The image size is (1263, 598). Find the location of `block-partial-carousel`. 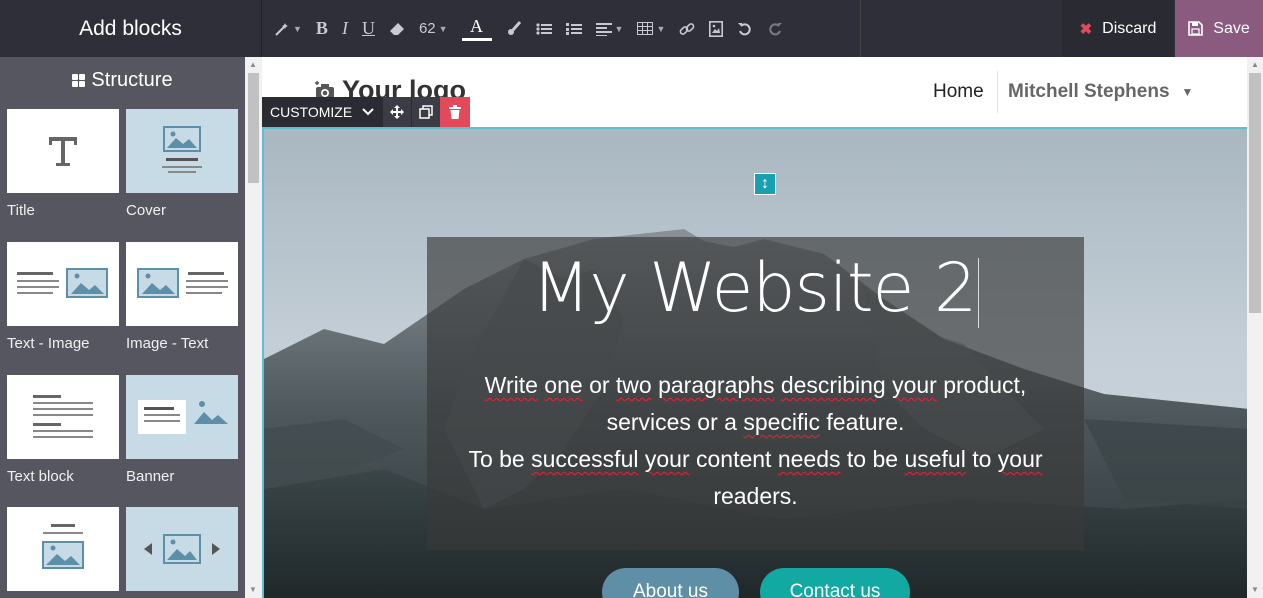

block-partial-carousel is located at coordinates (182, 549).